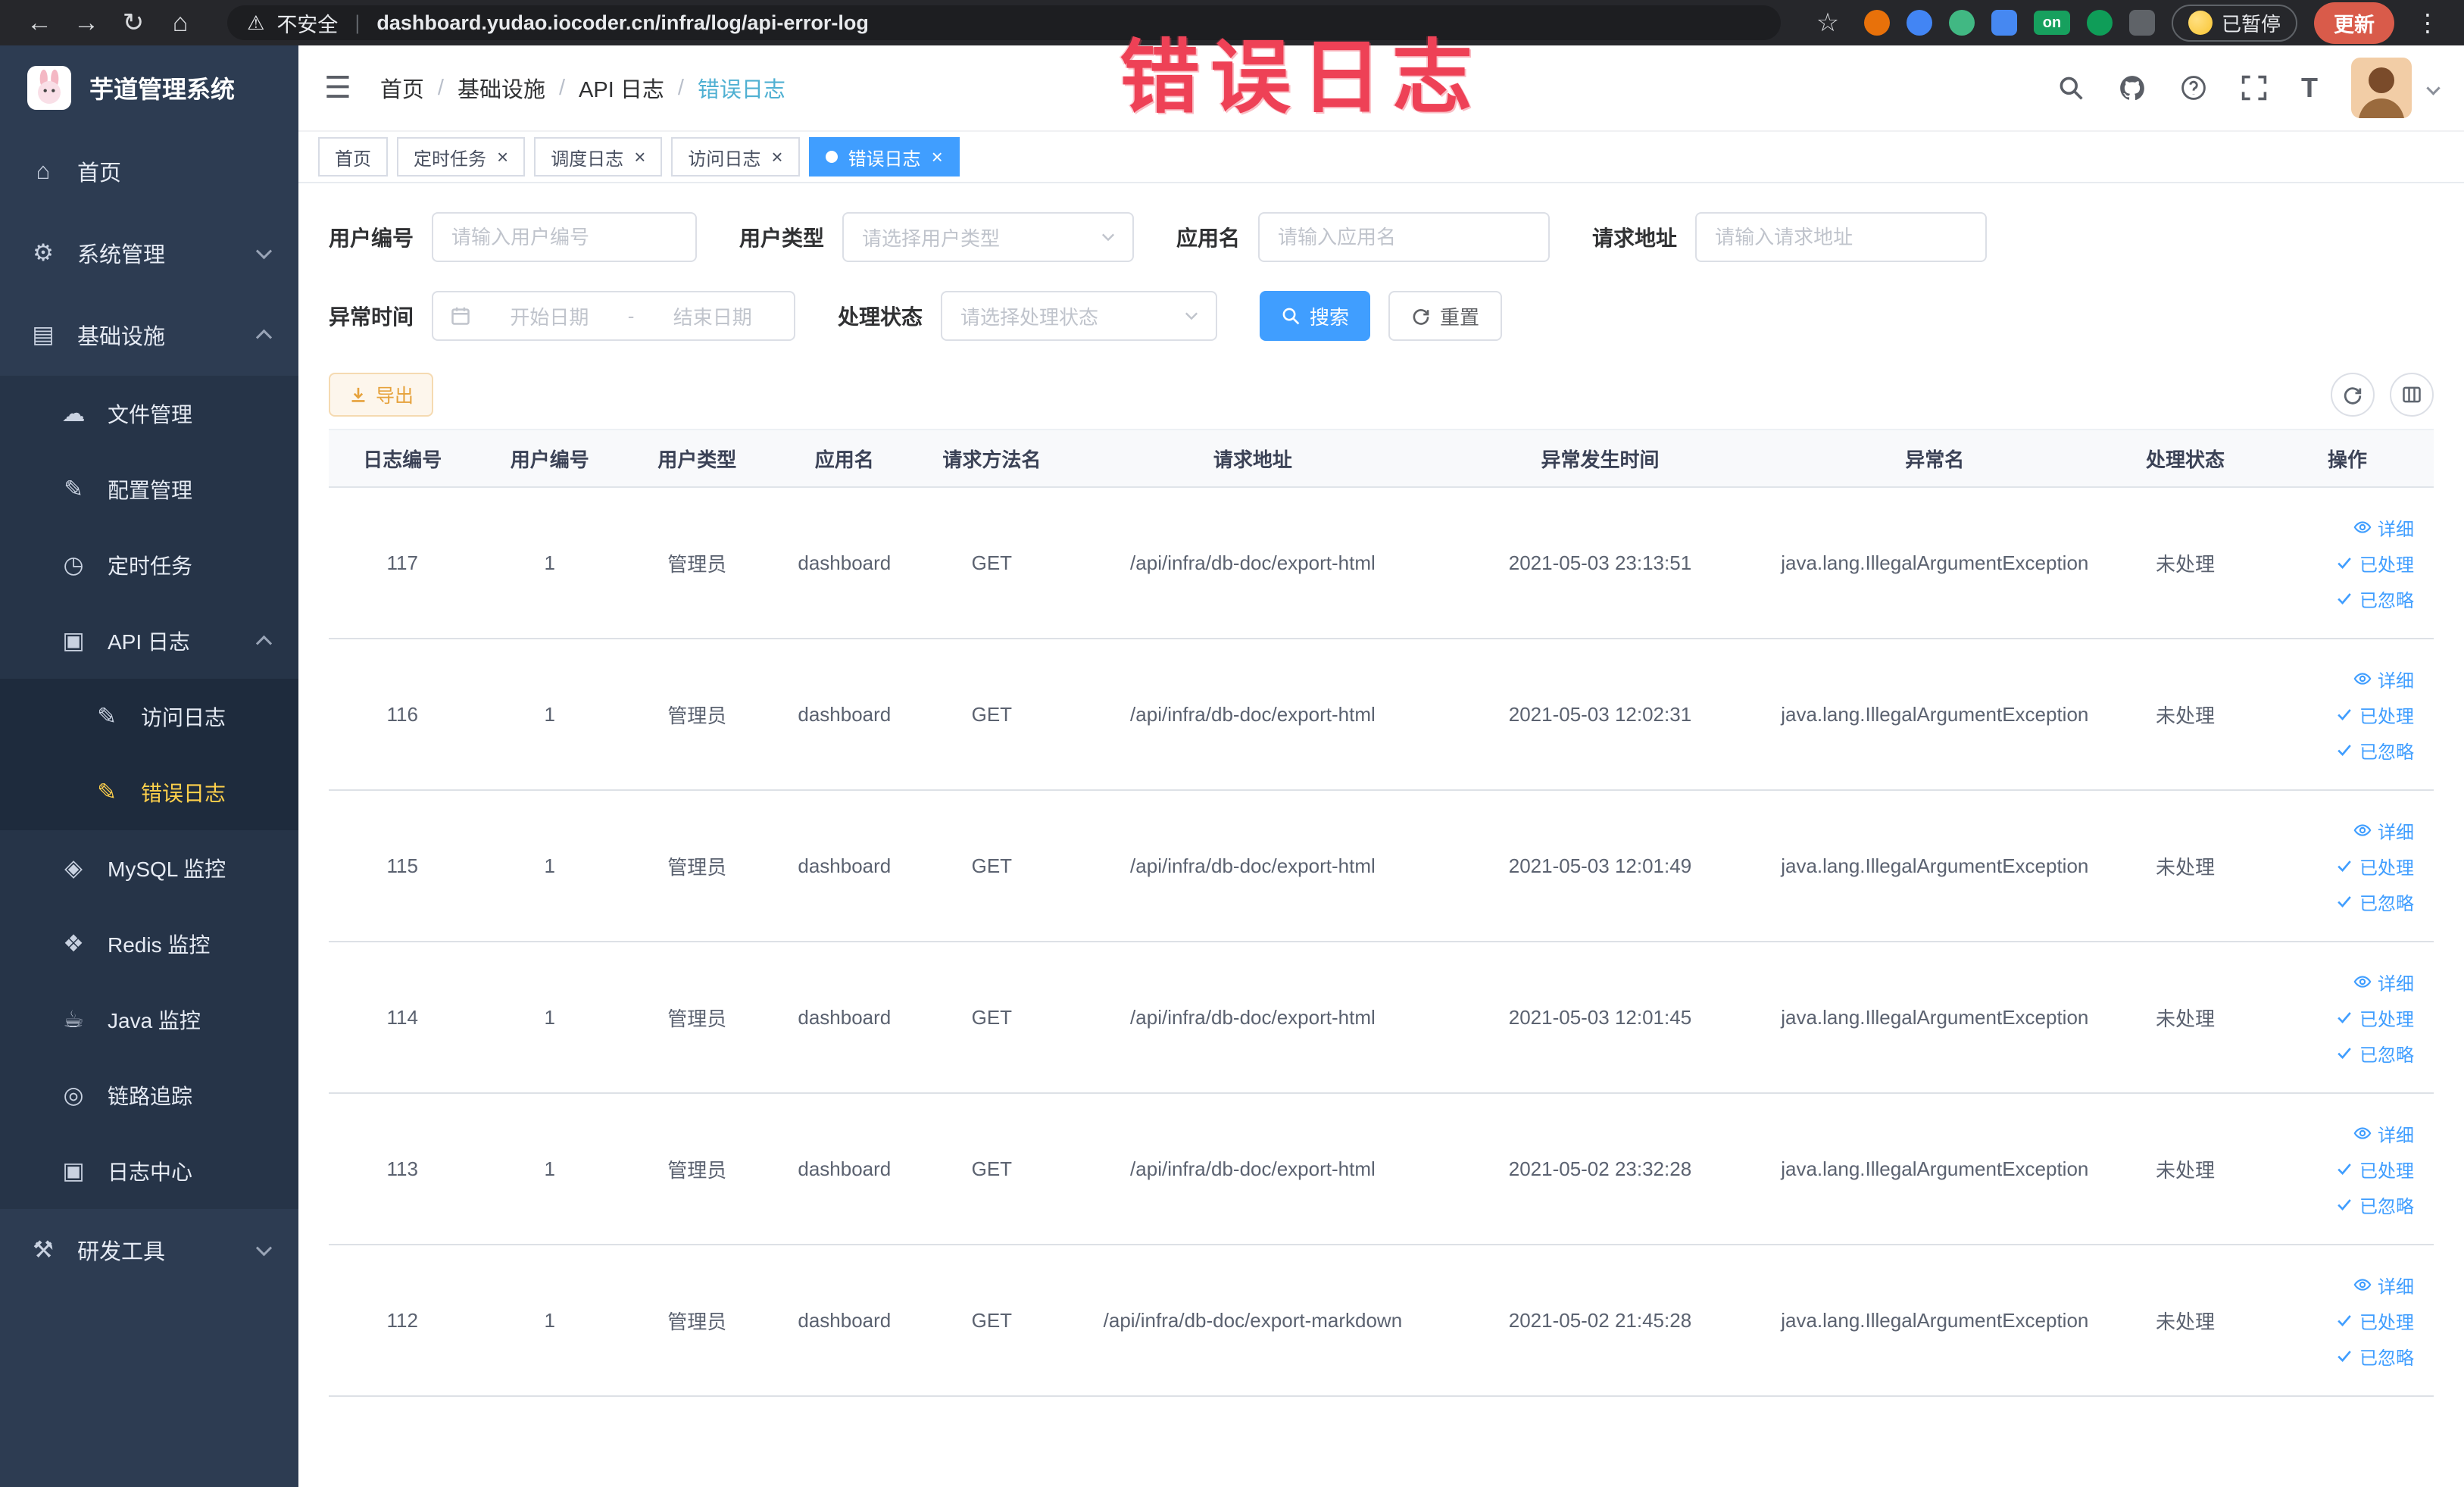 Image resolution: width=2464 pixels, height=1487 pixels. Describe the element at coordinates (149, 253) in the screenshot. I see `sidebar-item-system-mgmt: ⚙ 系统管理` at that location.